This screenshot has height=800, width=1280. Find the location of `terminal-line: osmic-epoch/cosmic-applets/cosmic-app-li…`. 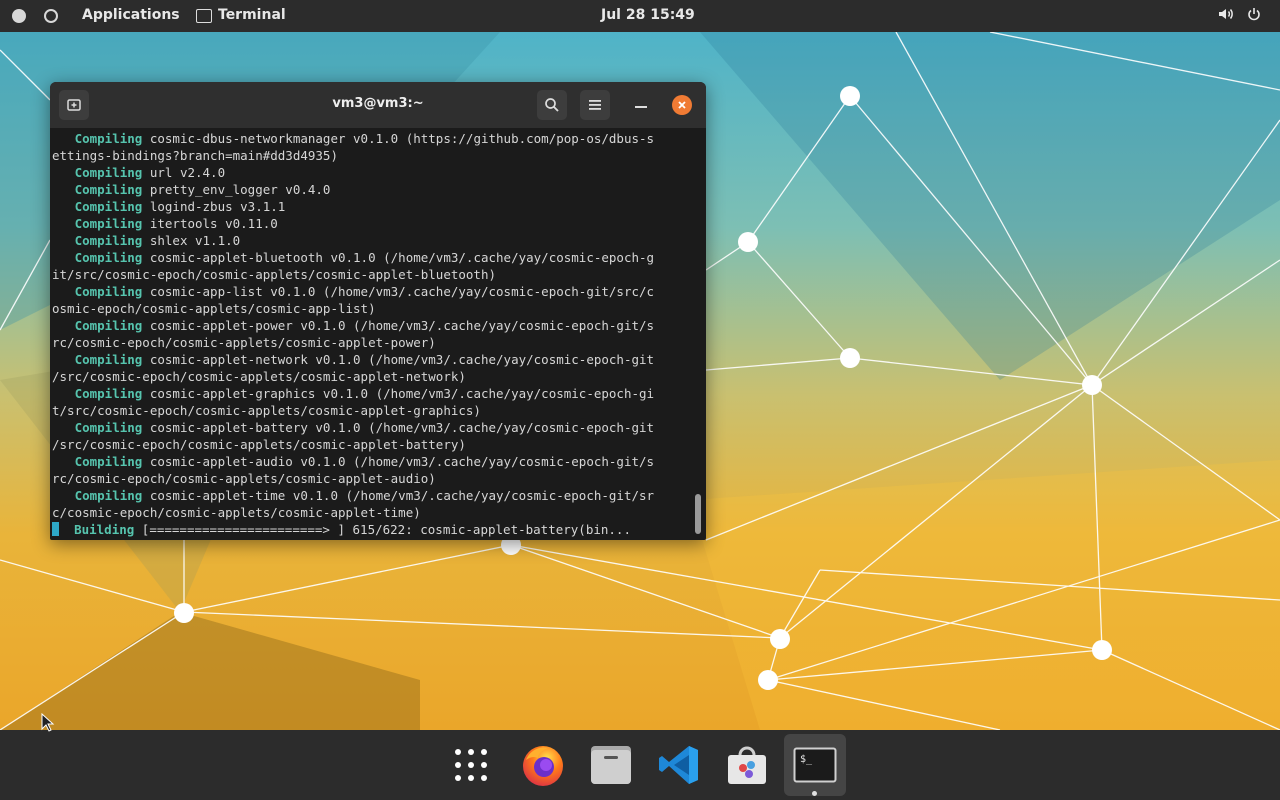

terminal-line: osmic-epoch/cosmic-applets/cosmic-app-li… is located at coordinates (373, 308).